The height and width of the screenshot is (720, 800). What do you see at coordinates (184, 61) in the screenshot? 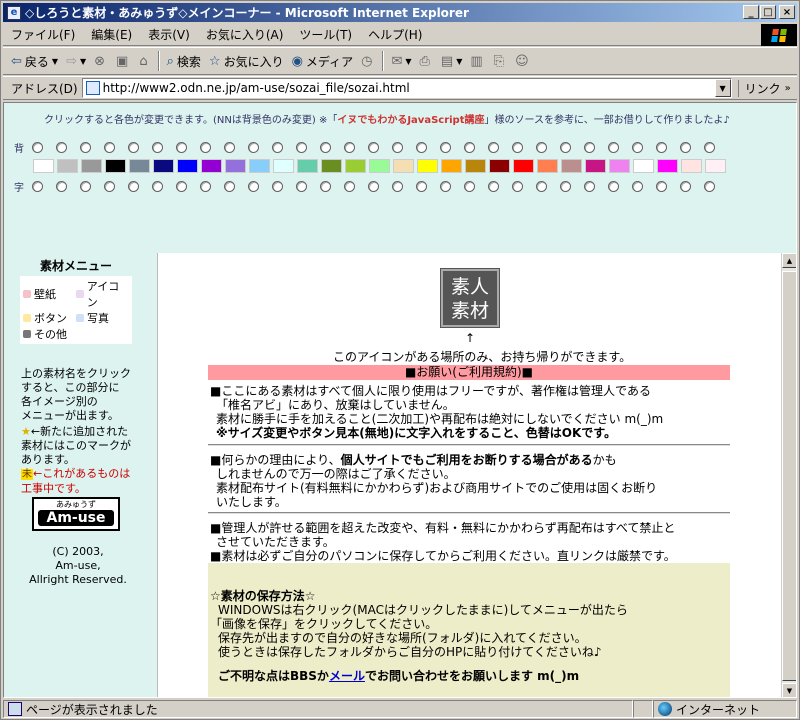
I see `search-button: ⌕ 検索` at bounding box center [184, 61].